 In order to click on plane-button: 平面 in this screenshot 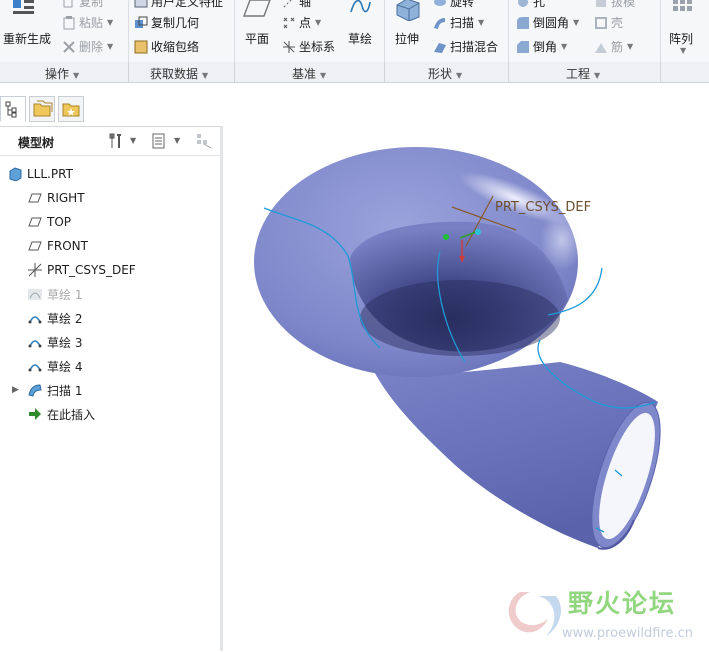, I will do `click(257, 38)`.